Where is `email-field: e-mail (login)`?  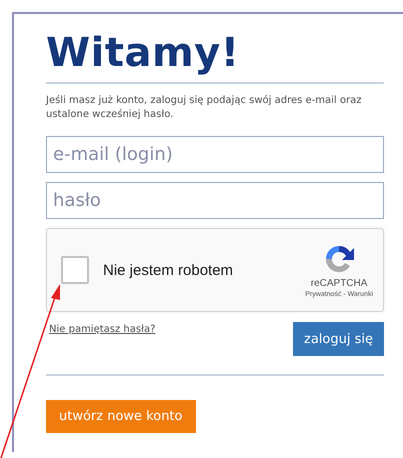
email-field: e-mail (login) is located at coordinates (215, 154).